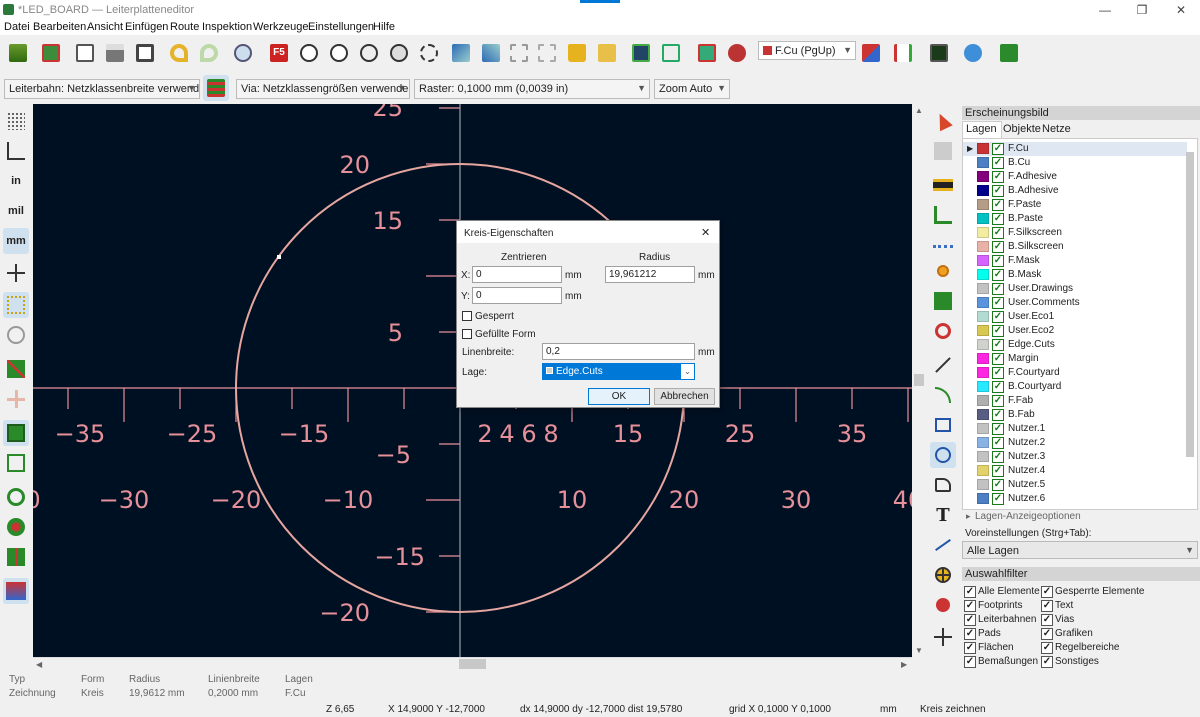 The image size is (1200, 717). I want to click on menu-einfuegen: Einfügen, so click(146, 27).